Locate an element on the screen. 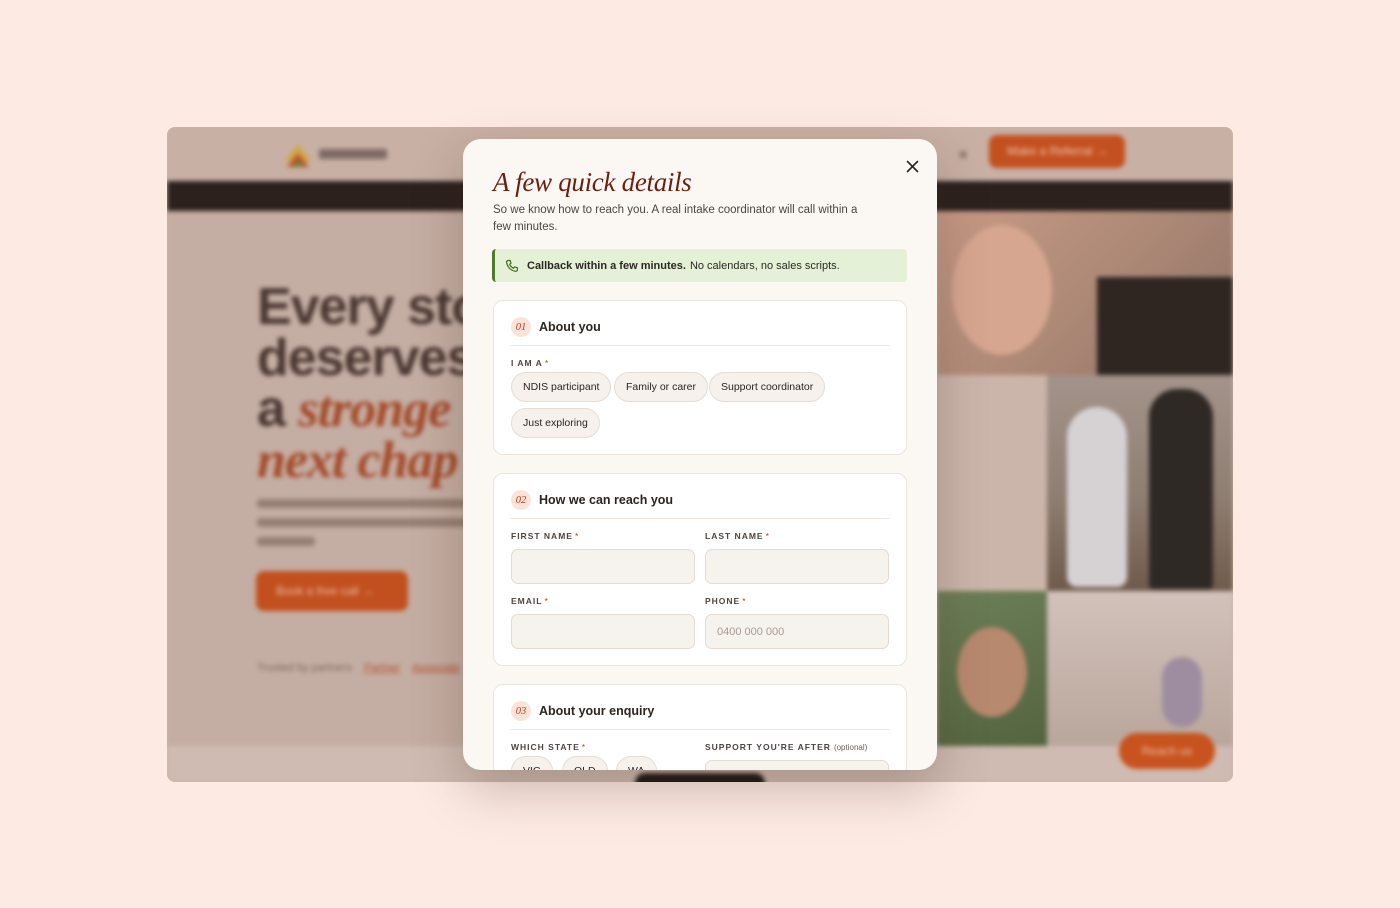  section-number: 01 is located at coordinates (521, 327).